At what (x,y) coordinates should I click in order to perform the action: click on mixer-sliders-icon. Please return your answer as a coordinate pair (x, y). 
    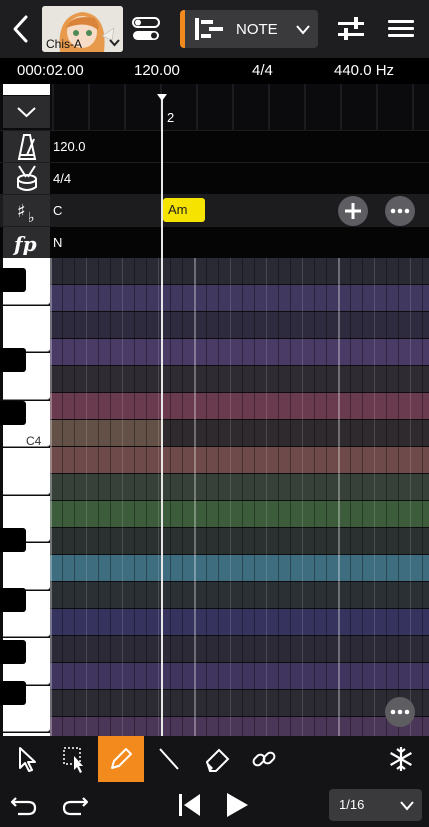
    Looking at the image, I should click on (351, 29).